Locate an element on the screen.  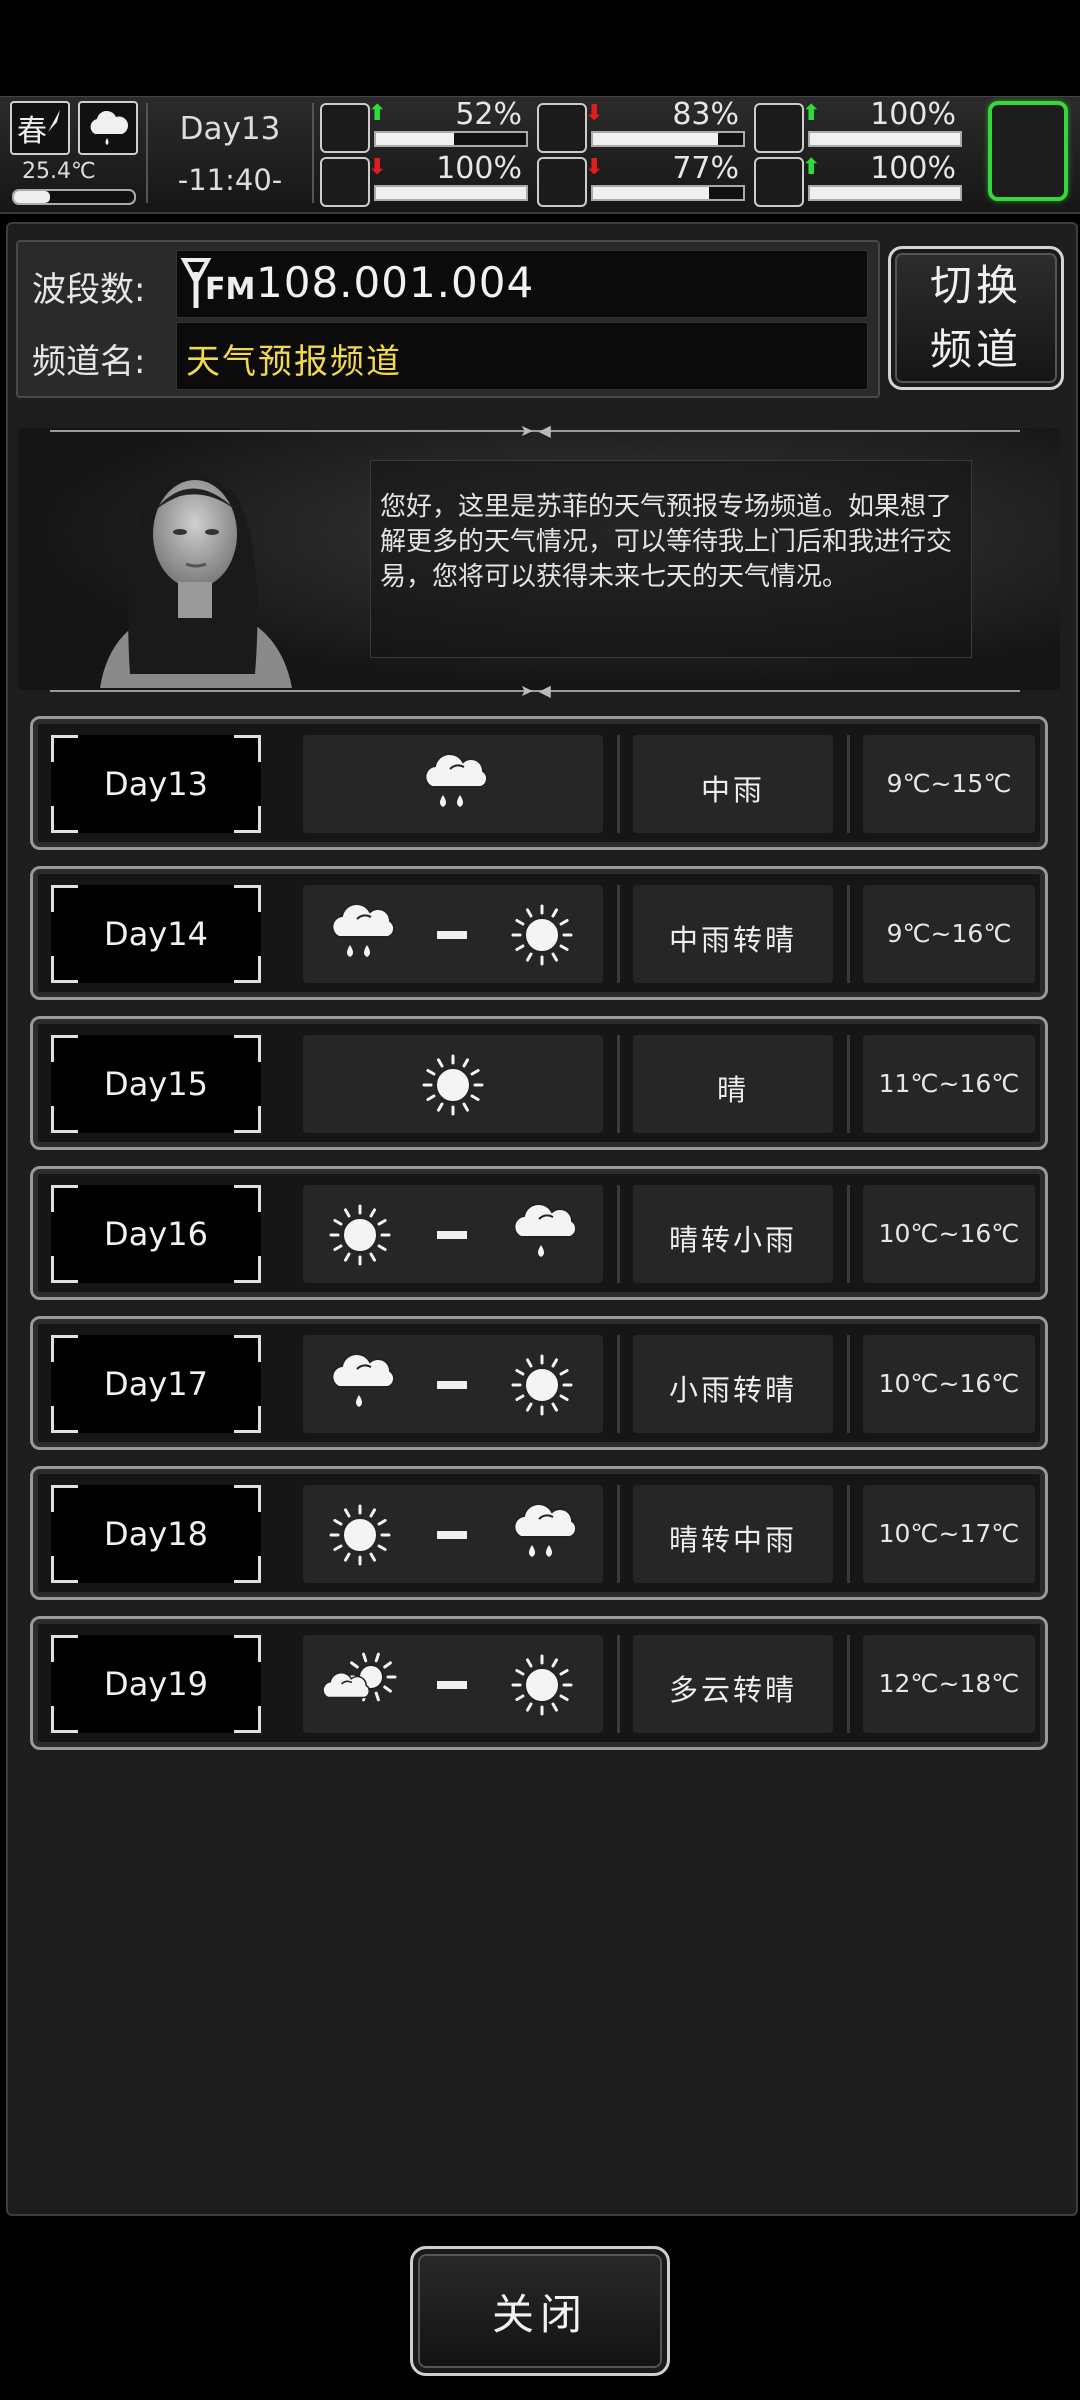
forecast-temperature: 10℃~16℃ is located at coordinates (949, 1383).